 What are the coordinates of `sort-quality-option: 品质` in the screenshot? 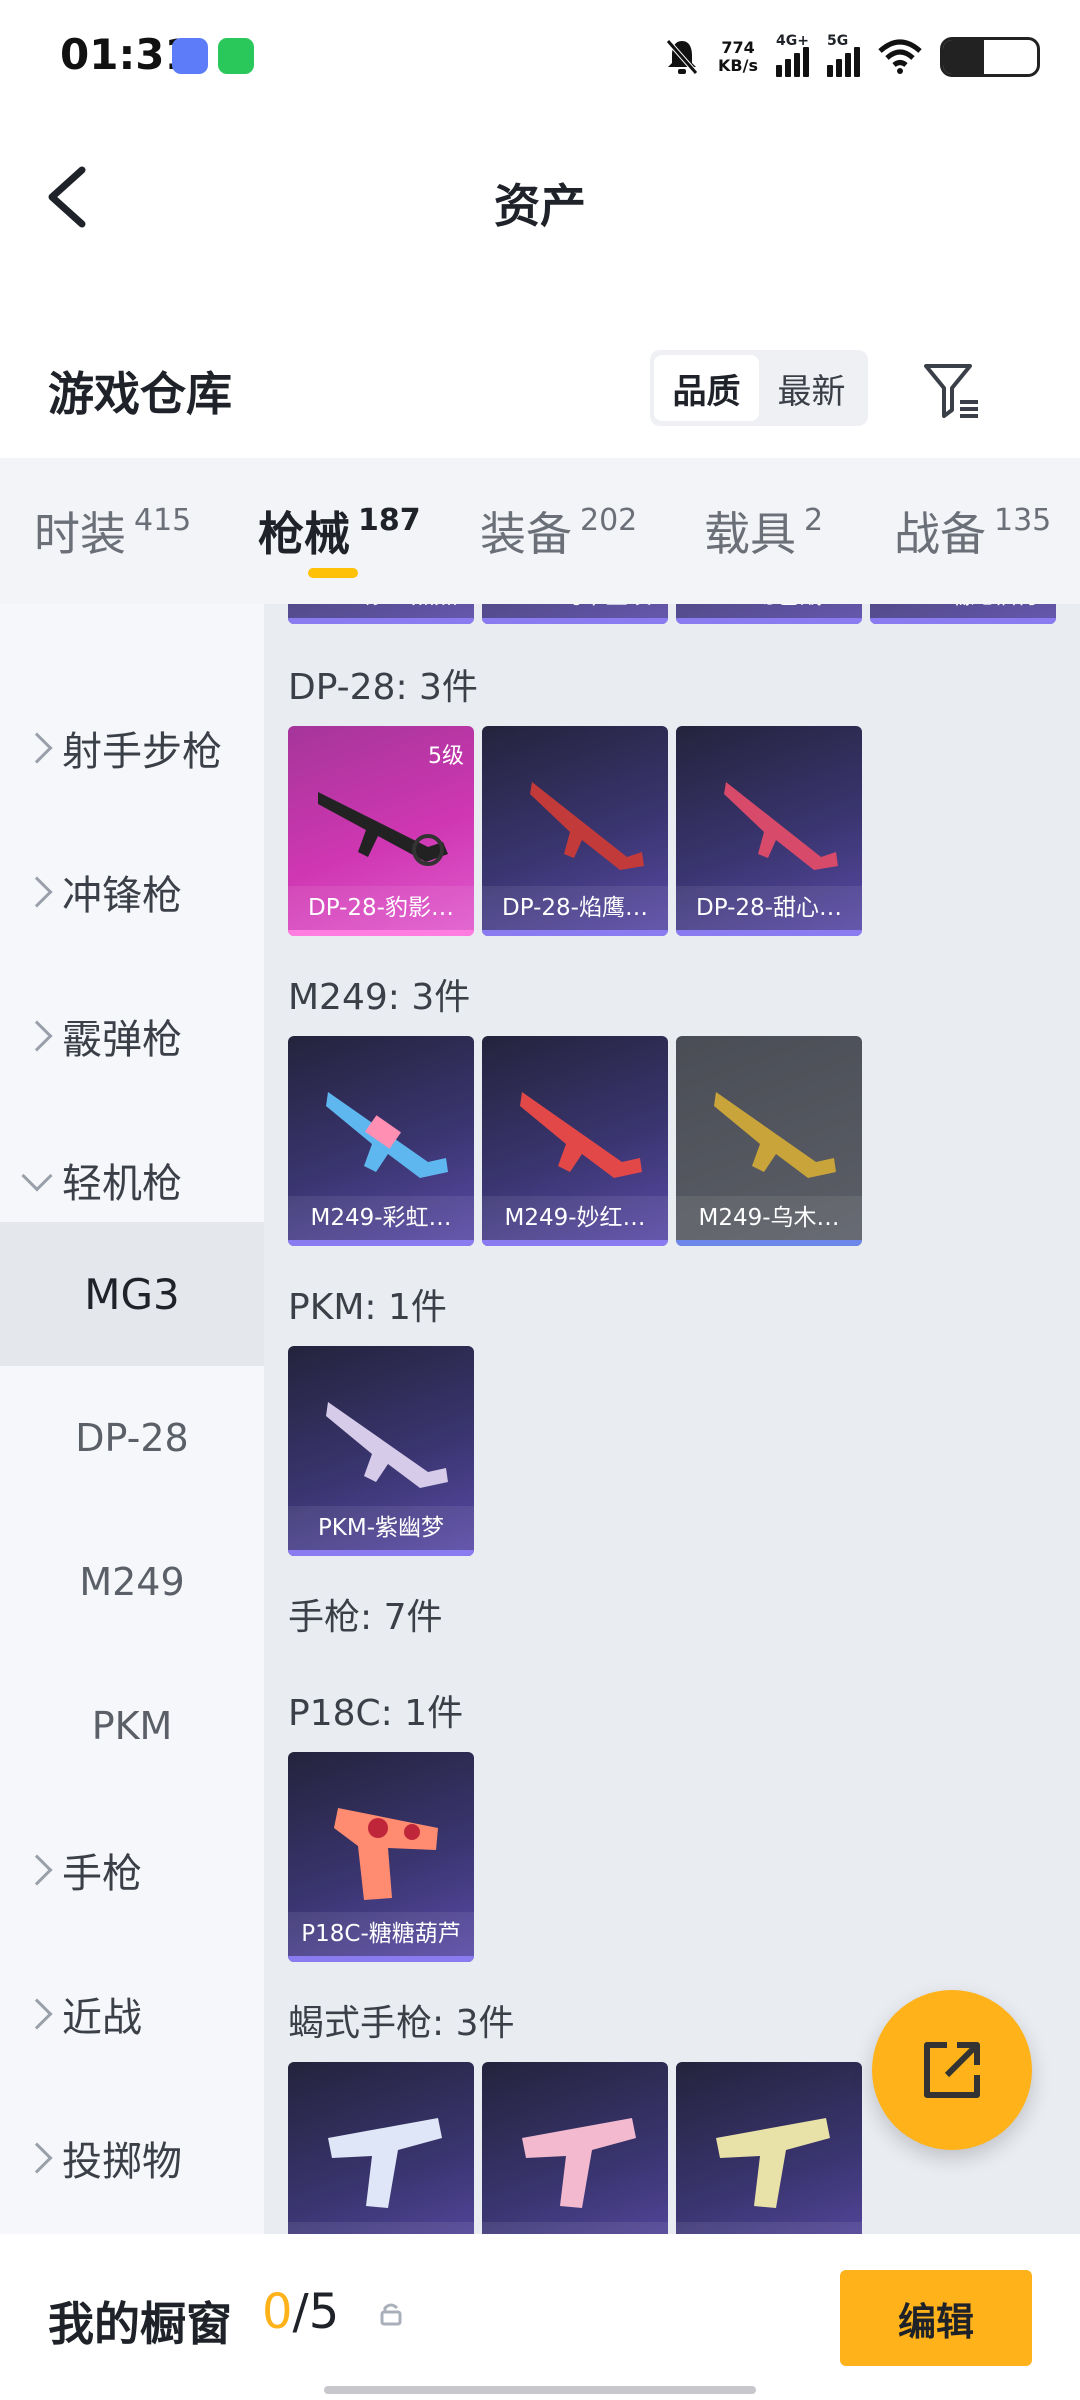 It's located at (706, 388).